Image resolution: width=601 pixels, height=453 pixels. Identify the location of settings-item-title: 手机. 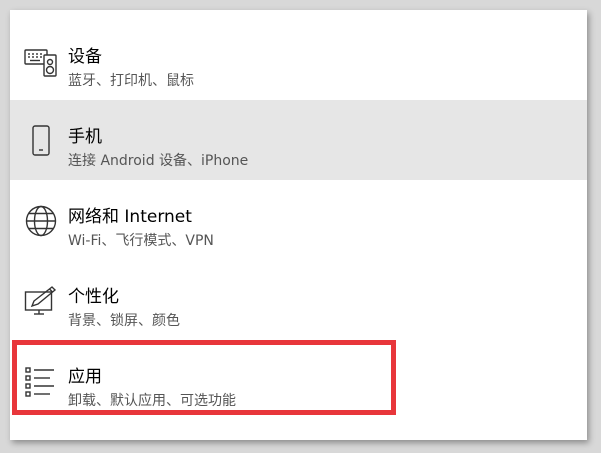
(85, 137).